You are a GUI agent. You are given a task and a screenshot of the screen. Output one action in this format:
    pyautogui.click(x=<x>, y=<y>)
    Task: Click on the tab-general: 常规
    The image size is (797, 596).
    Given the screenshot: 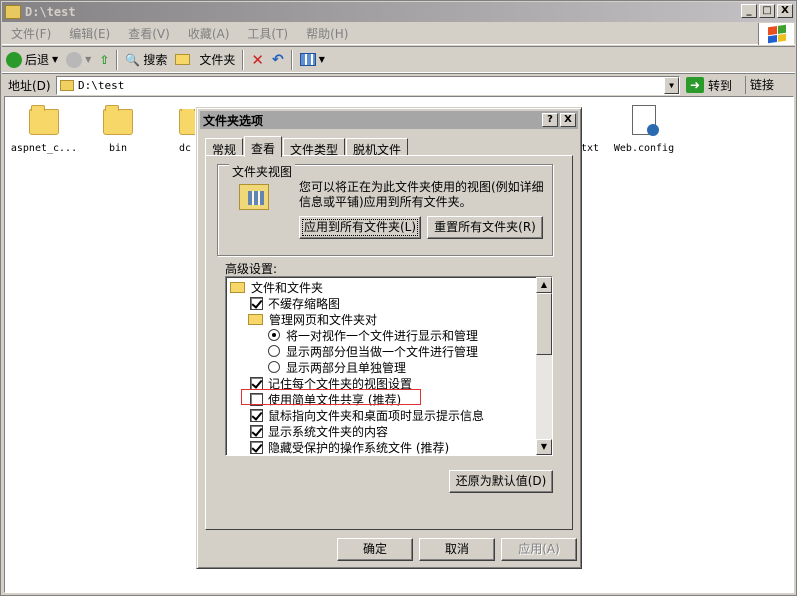 What is the action you would take?
    pyautogui.click(x=224, y=147)
    